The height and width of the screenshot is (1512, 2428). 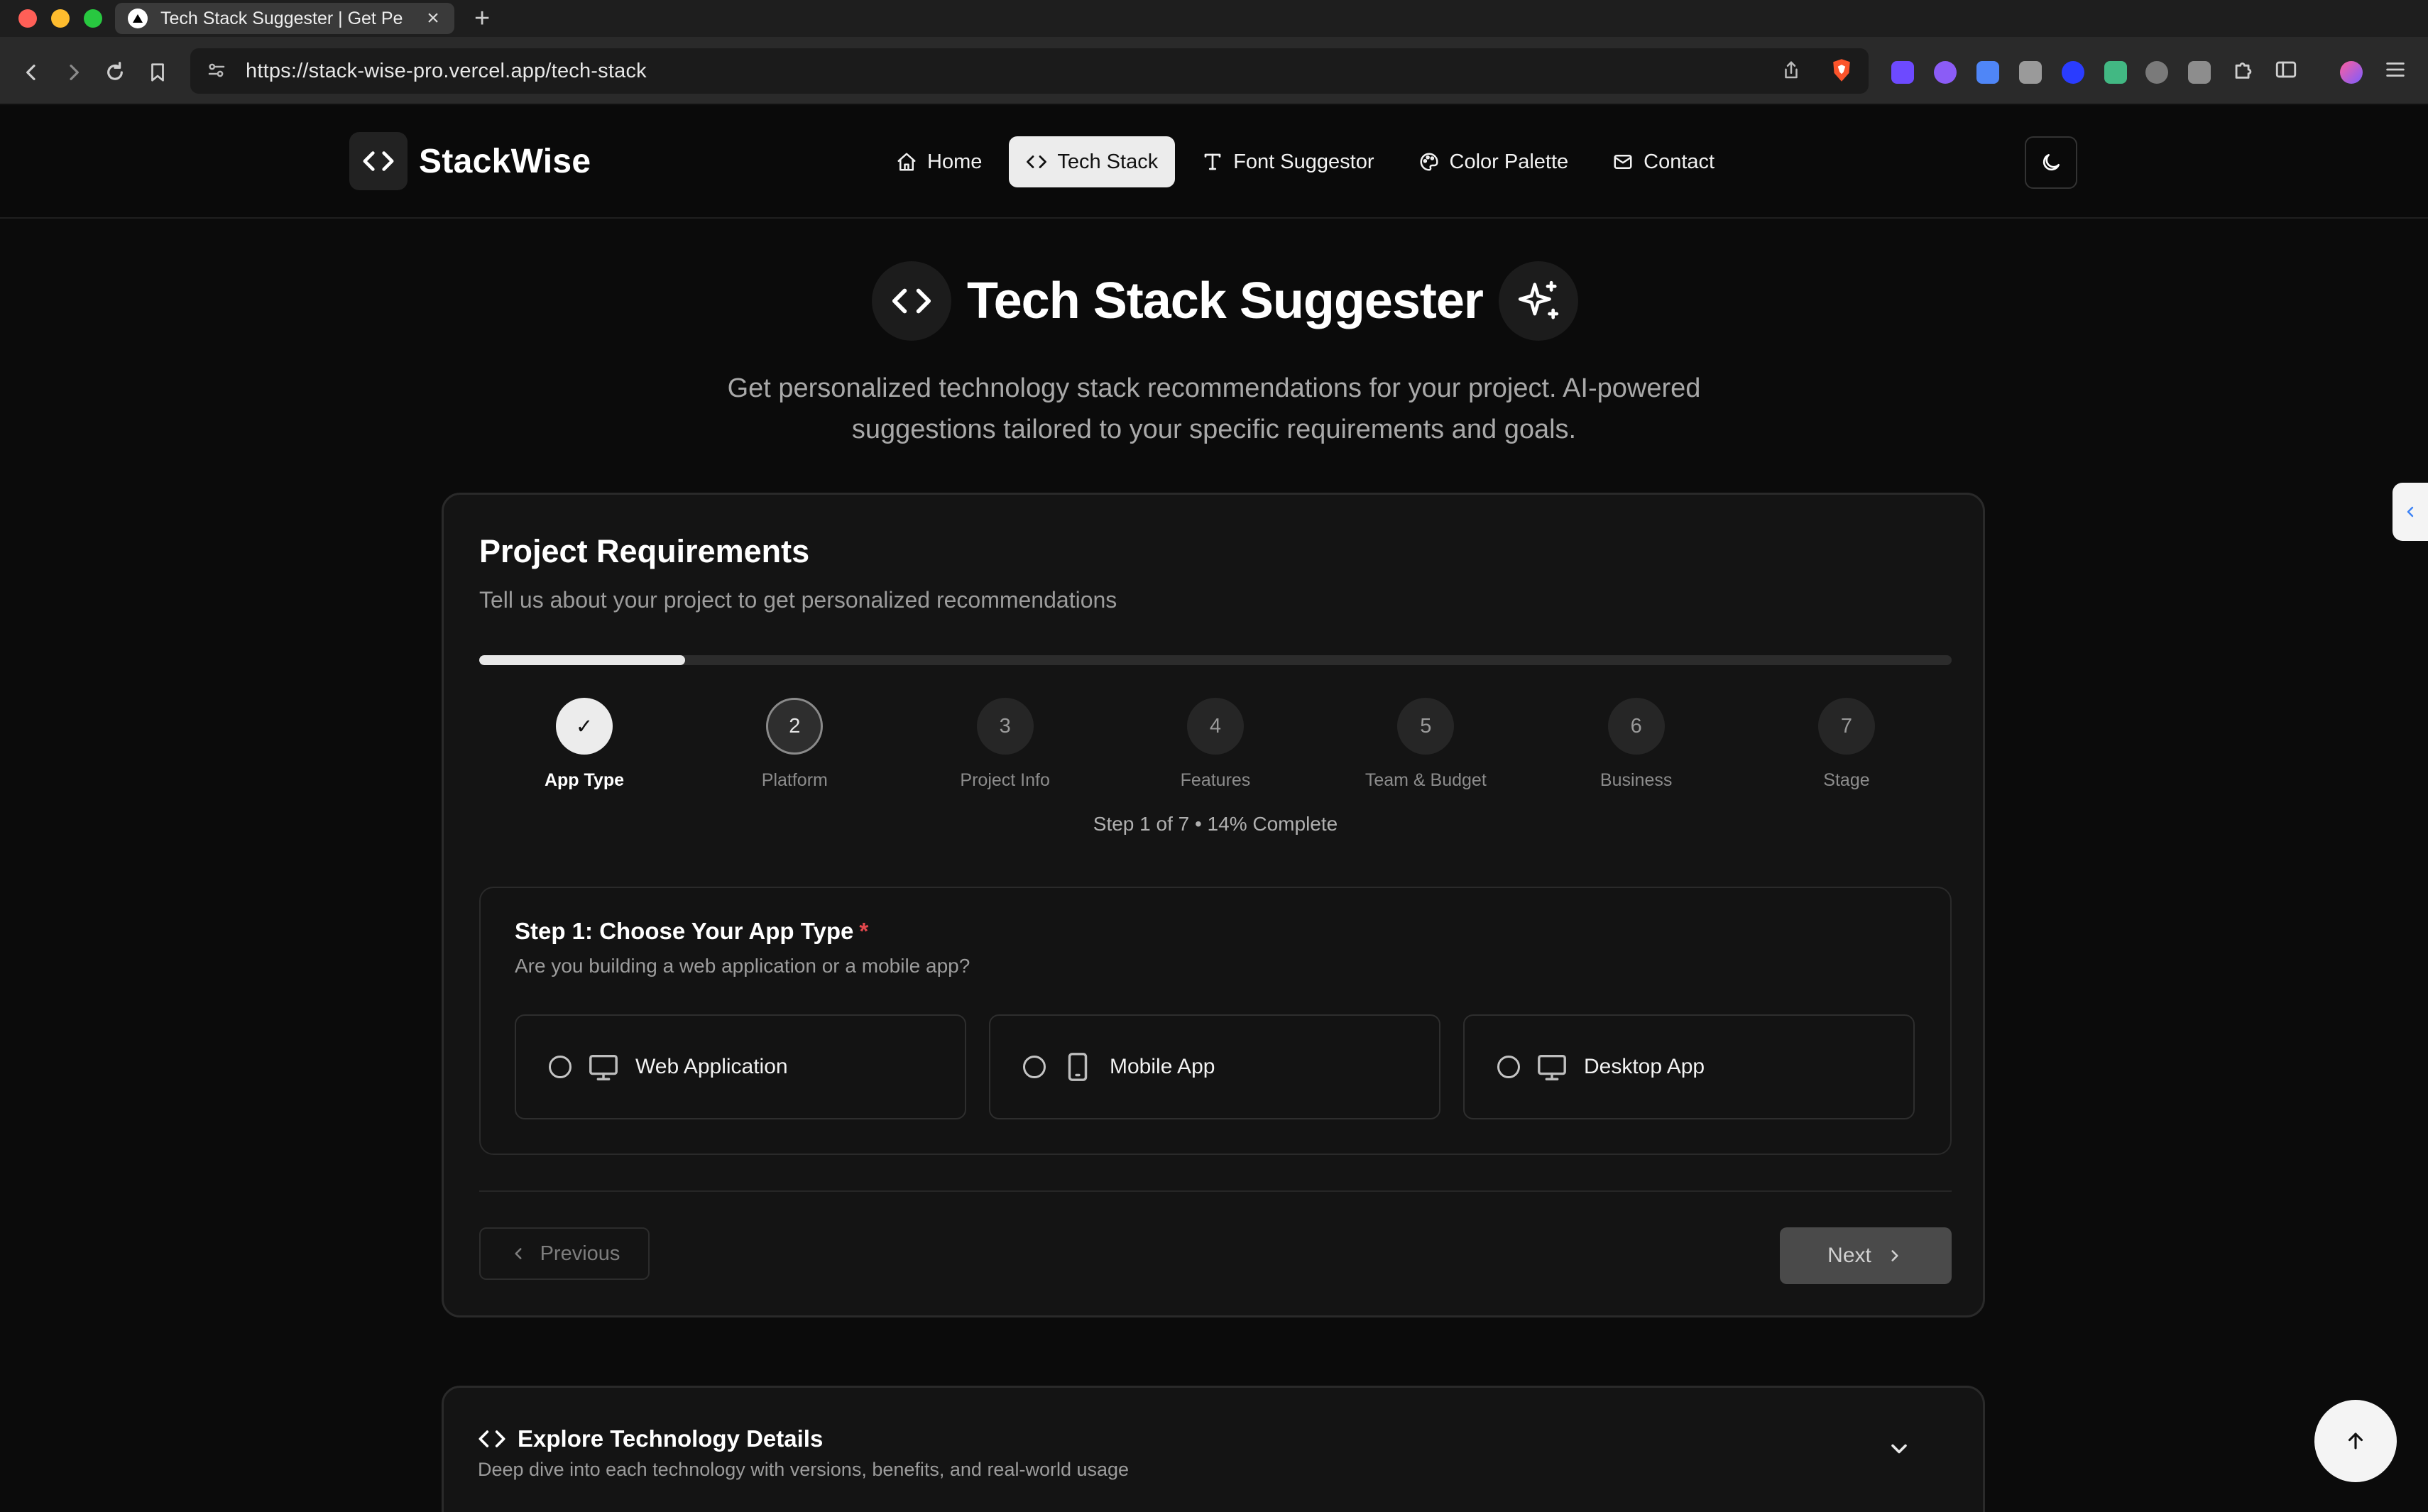 I want to click on reload-icon, so click(x=115, y=73).